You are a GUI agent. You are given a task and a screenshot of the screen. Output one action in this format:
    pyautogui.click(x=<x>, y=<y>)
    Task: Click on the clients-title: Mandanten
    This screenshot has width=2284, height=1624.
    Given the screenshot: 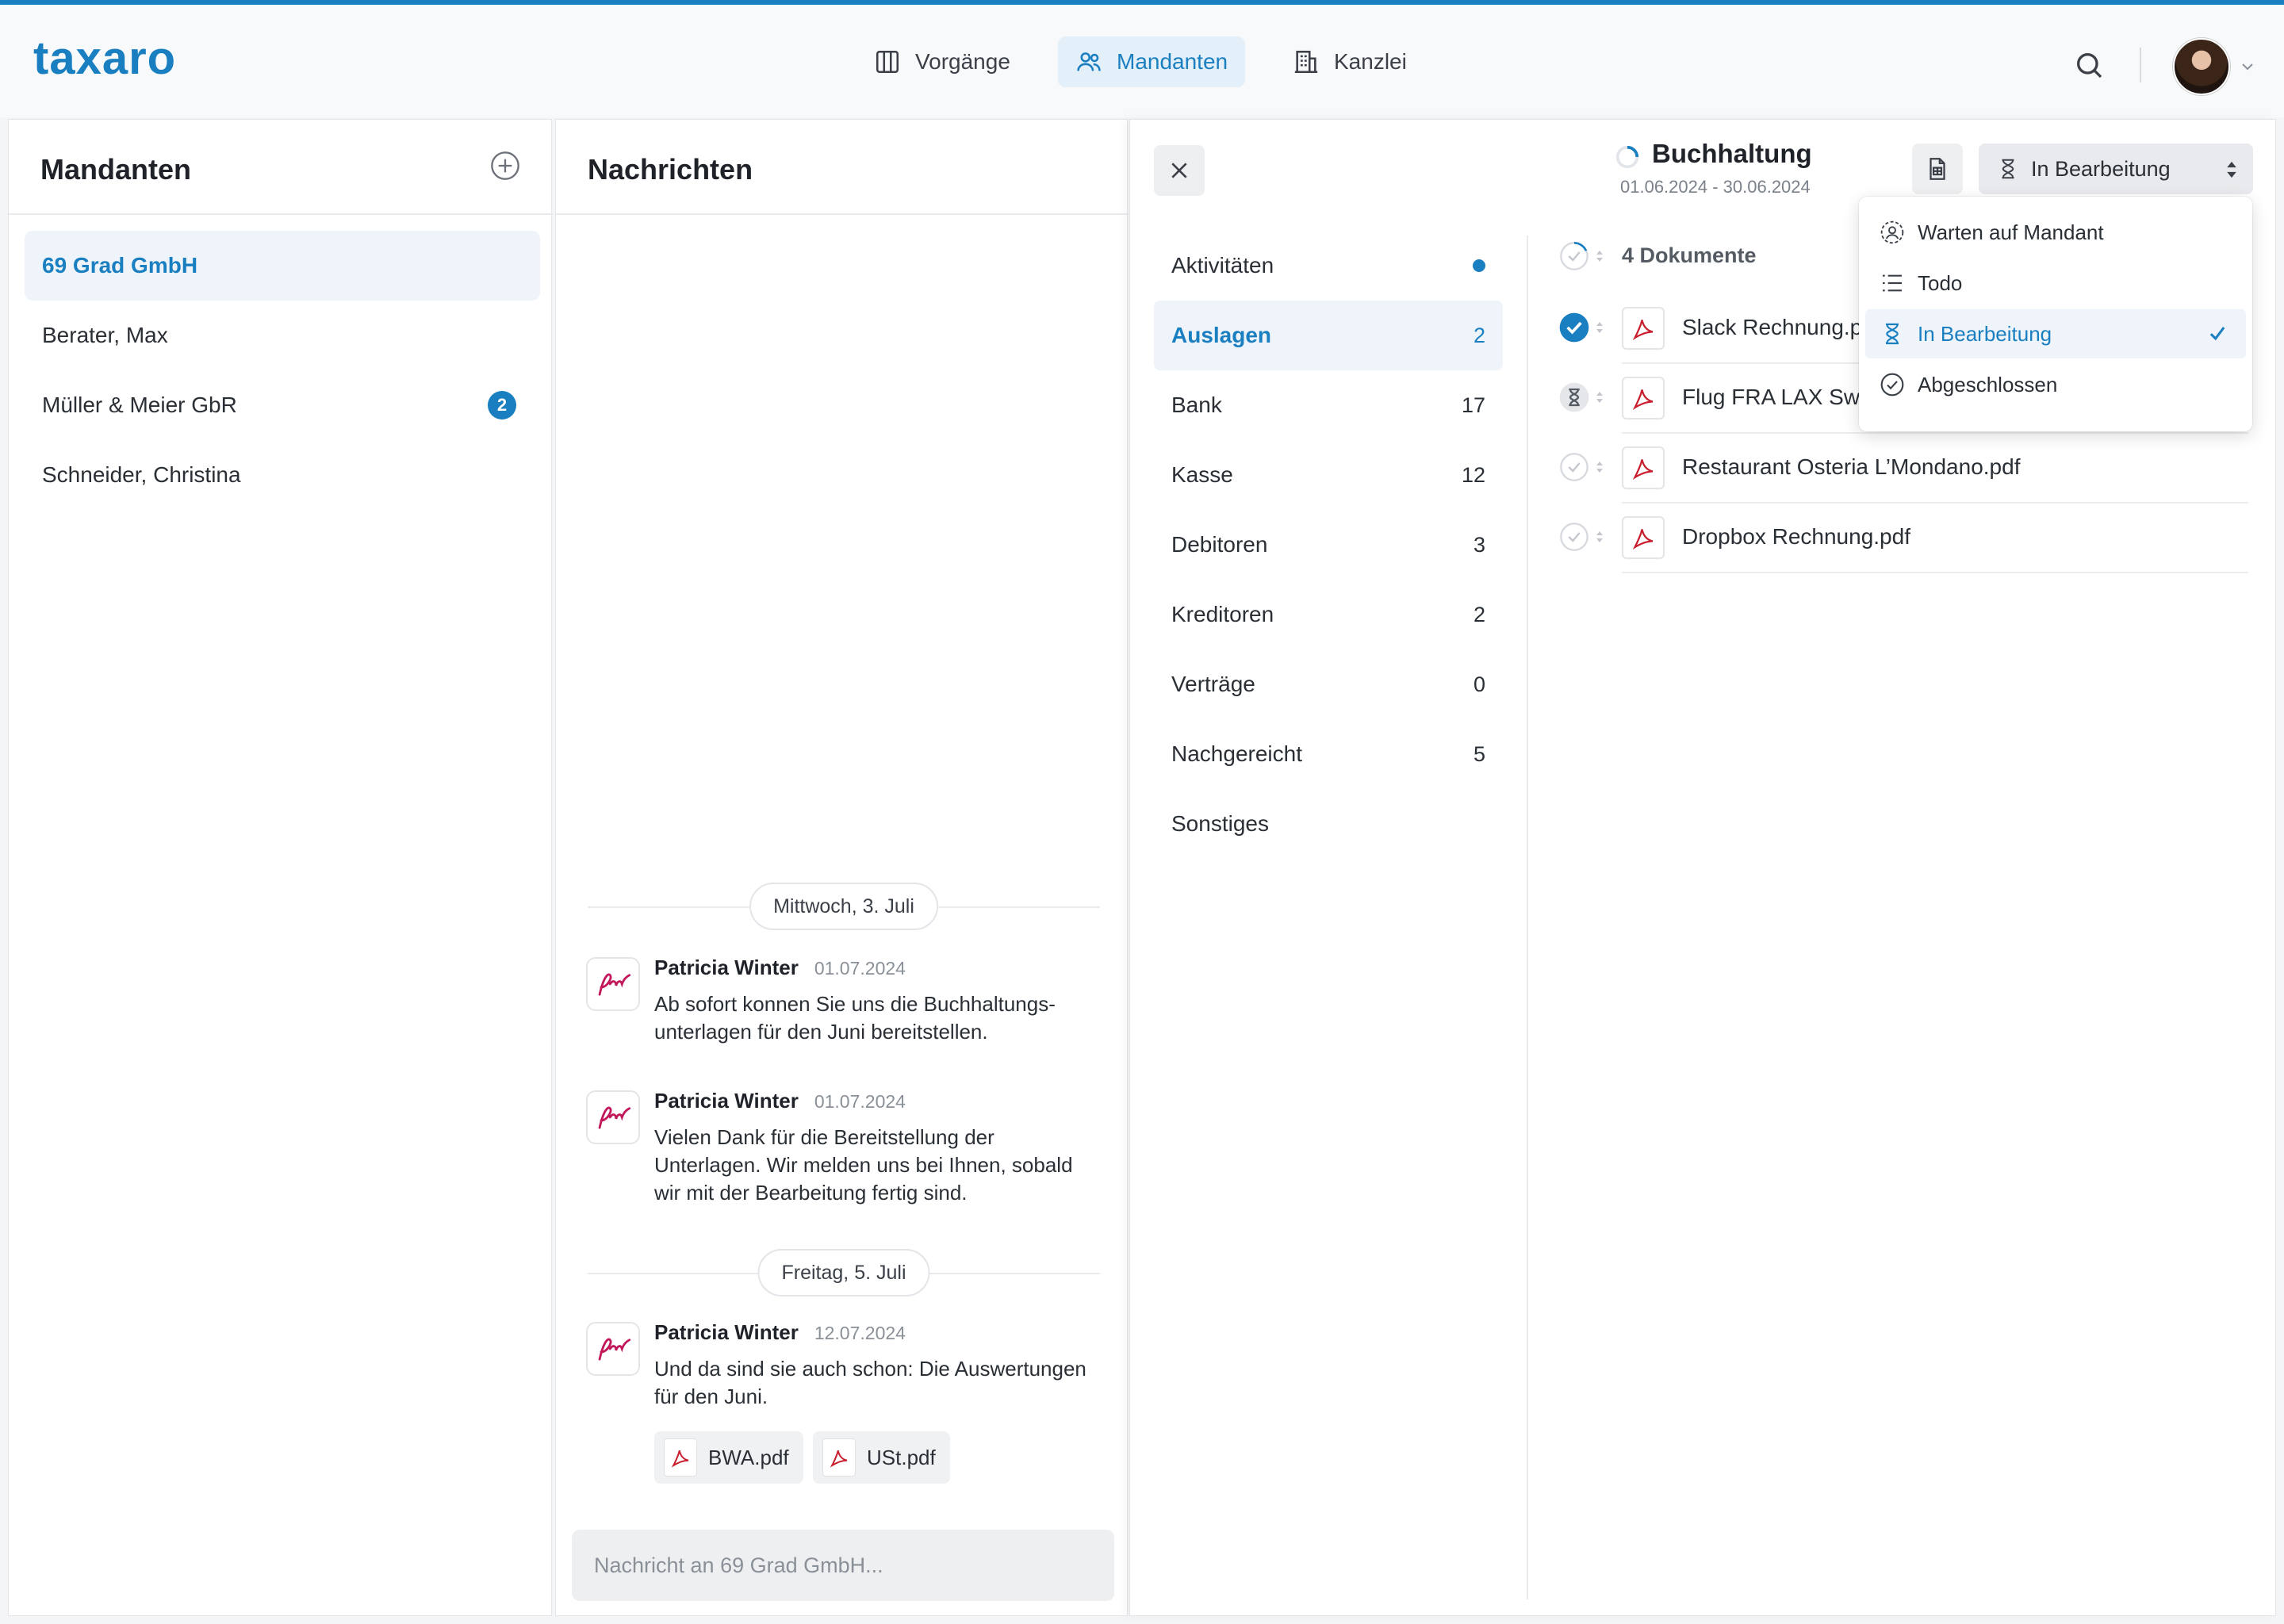 What is the action you would take?
    pyautogui.click(x=116, y=169)
    